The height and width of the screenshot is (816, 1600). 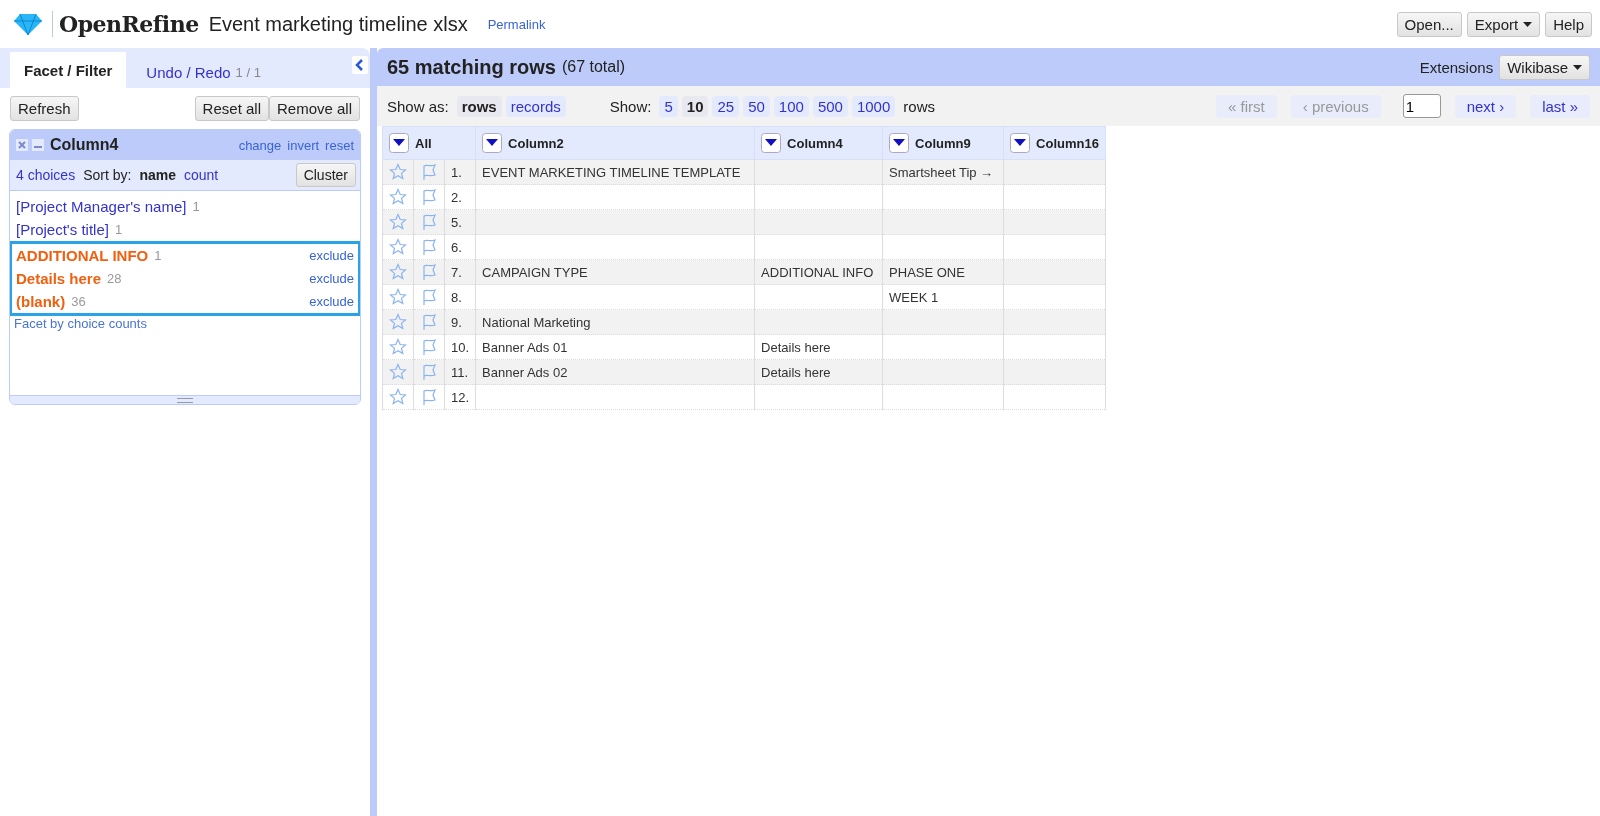 I want to click on facet-title: Column4, so click(x=84, y=145).